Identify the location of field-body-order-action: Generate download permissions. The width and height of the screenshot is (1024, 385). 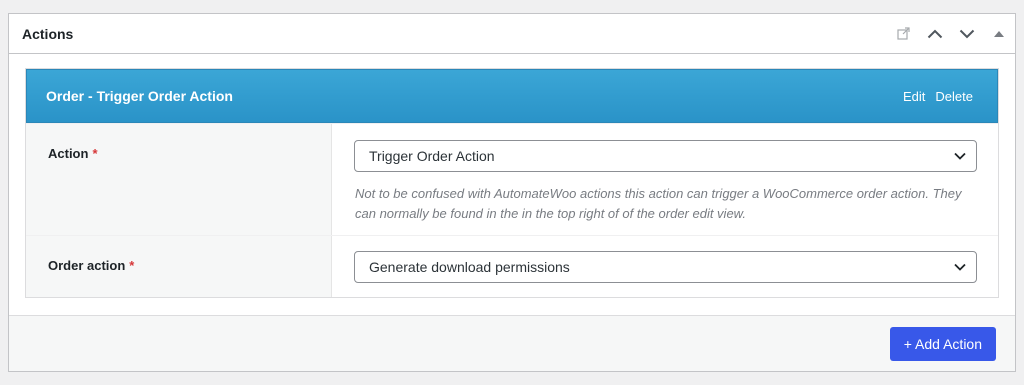
(665, 266).